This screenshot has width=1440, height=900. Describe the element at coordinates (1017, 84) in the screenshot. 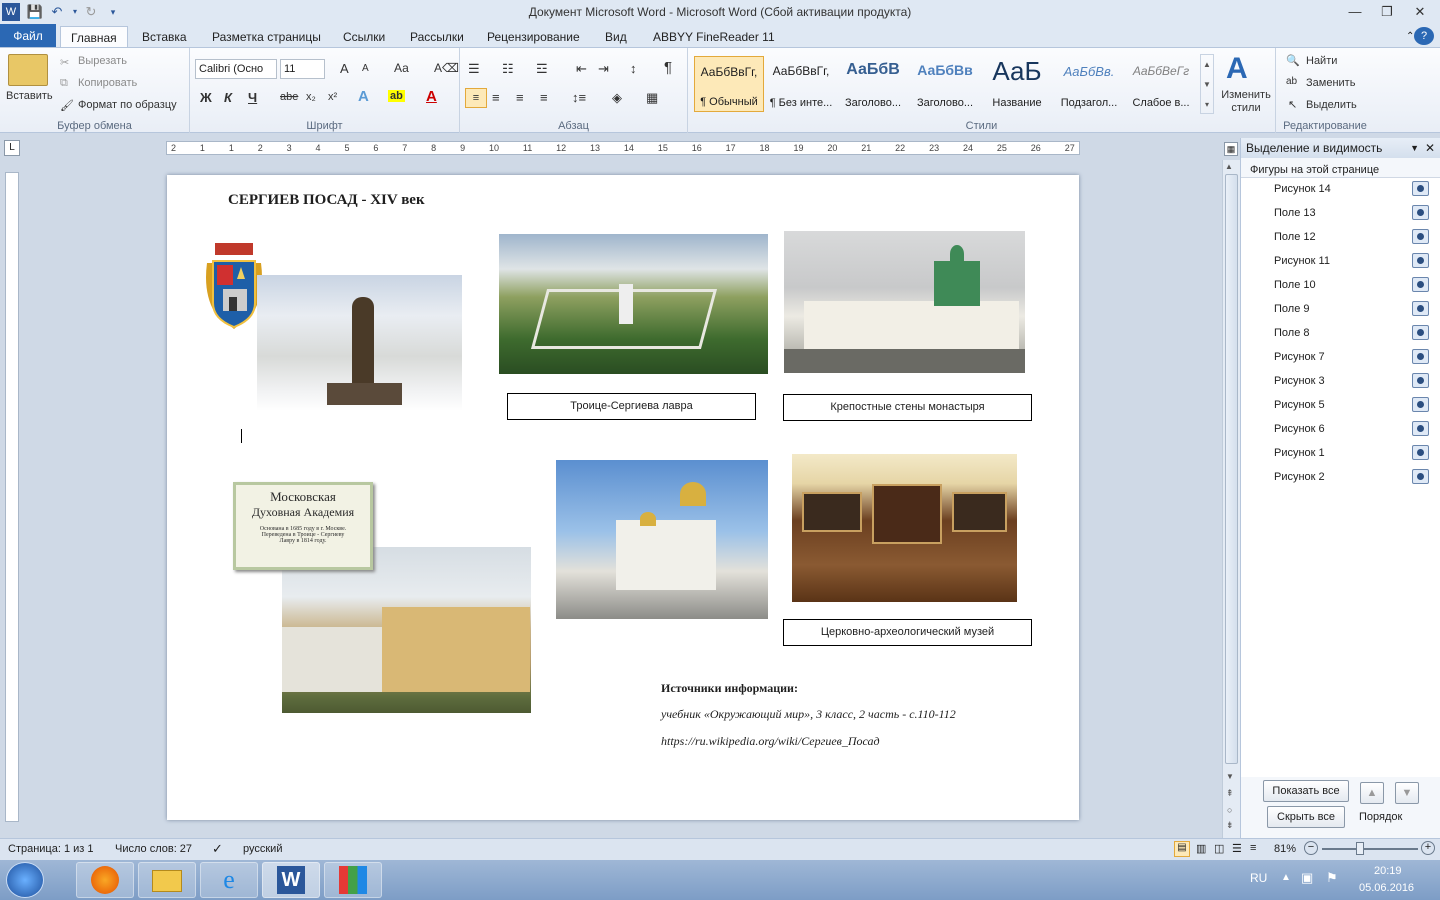

I see `style-title: АаБ Название` at that location.